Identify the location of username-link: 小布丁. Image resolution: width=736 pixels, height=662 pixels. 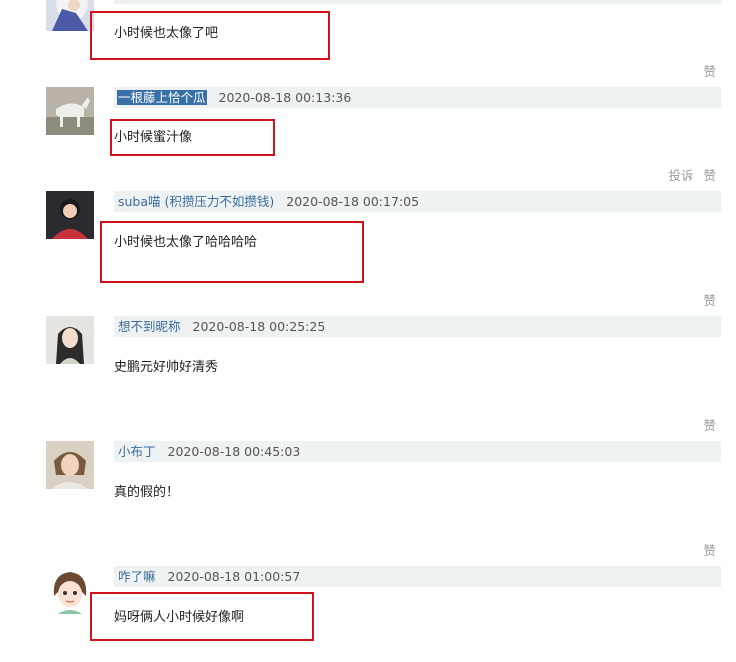
(137, 451).